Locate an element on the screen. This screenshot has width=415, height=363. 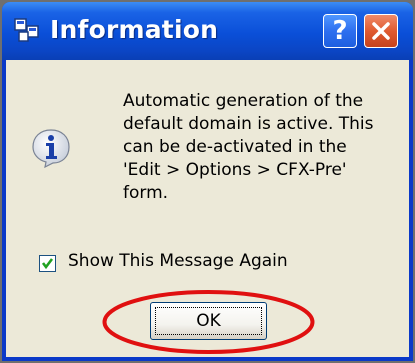
show-message-again-checkbox is located at coordinates (47, 263).